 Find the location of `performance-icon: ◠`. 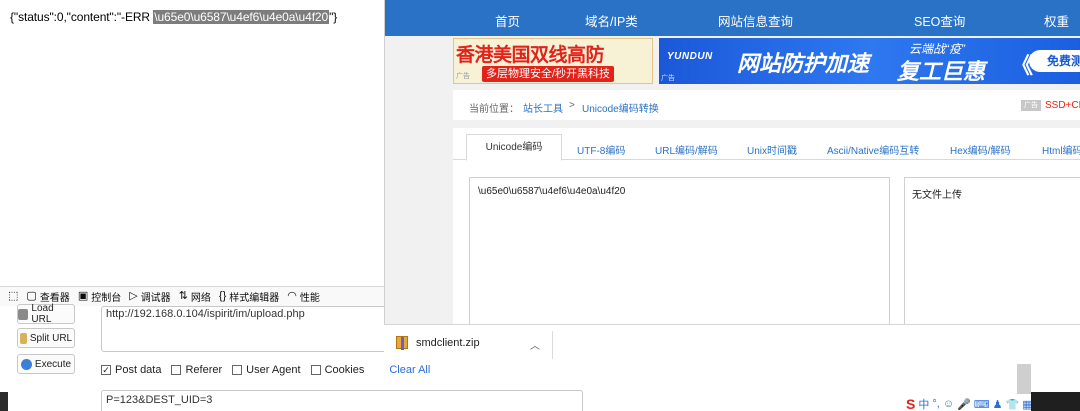

performance-icon: ◠ is located at coordinates (292, 296).